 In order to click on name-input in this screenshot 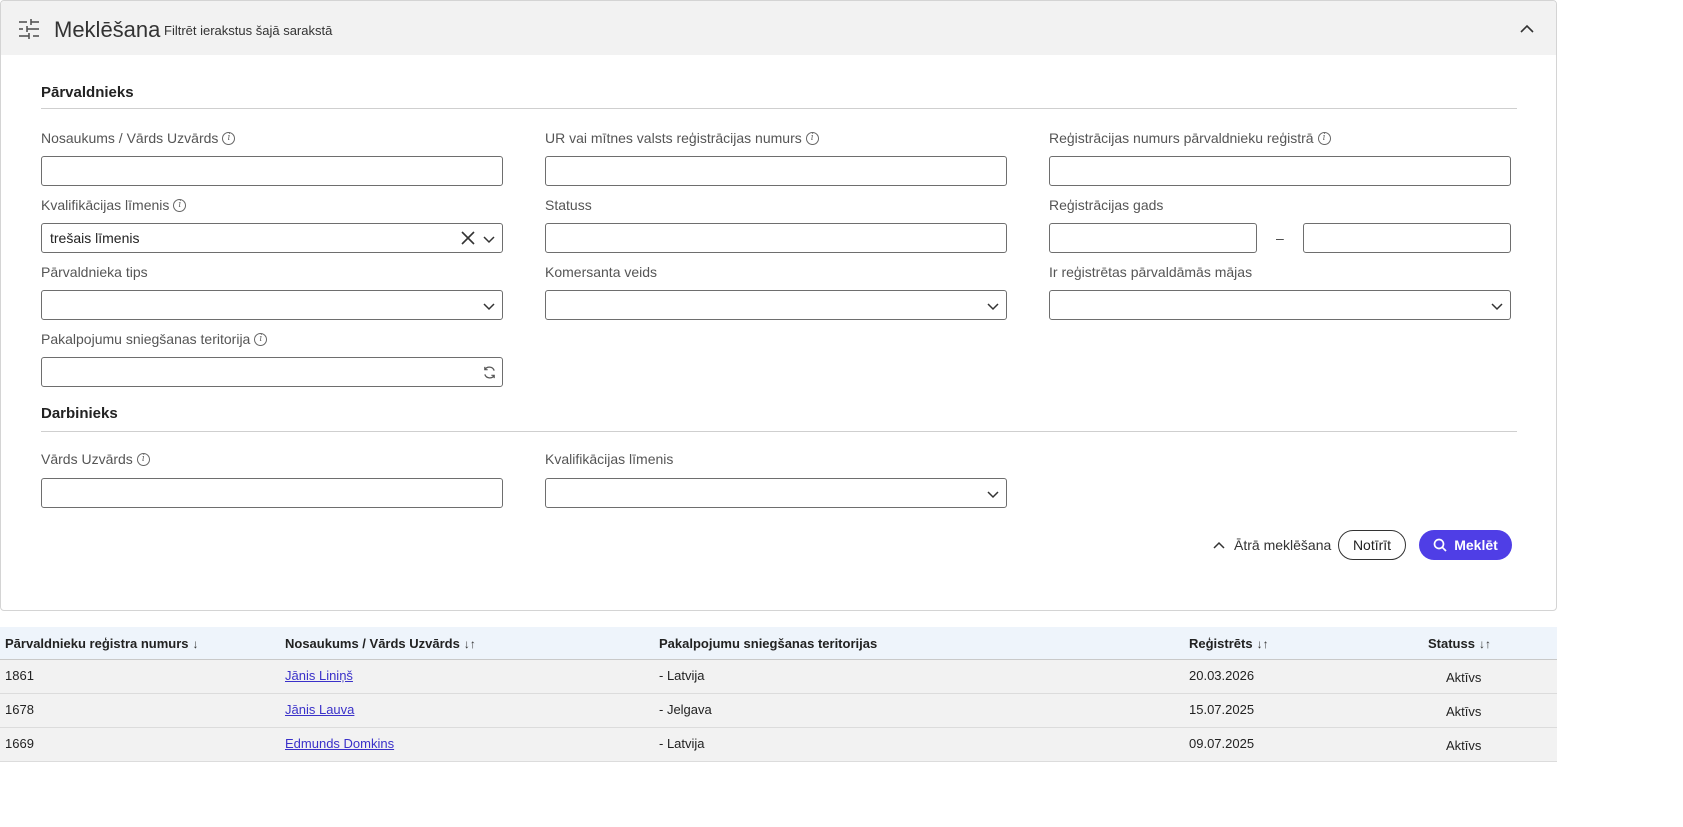, I will do `click(272, 171)`.